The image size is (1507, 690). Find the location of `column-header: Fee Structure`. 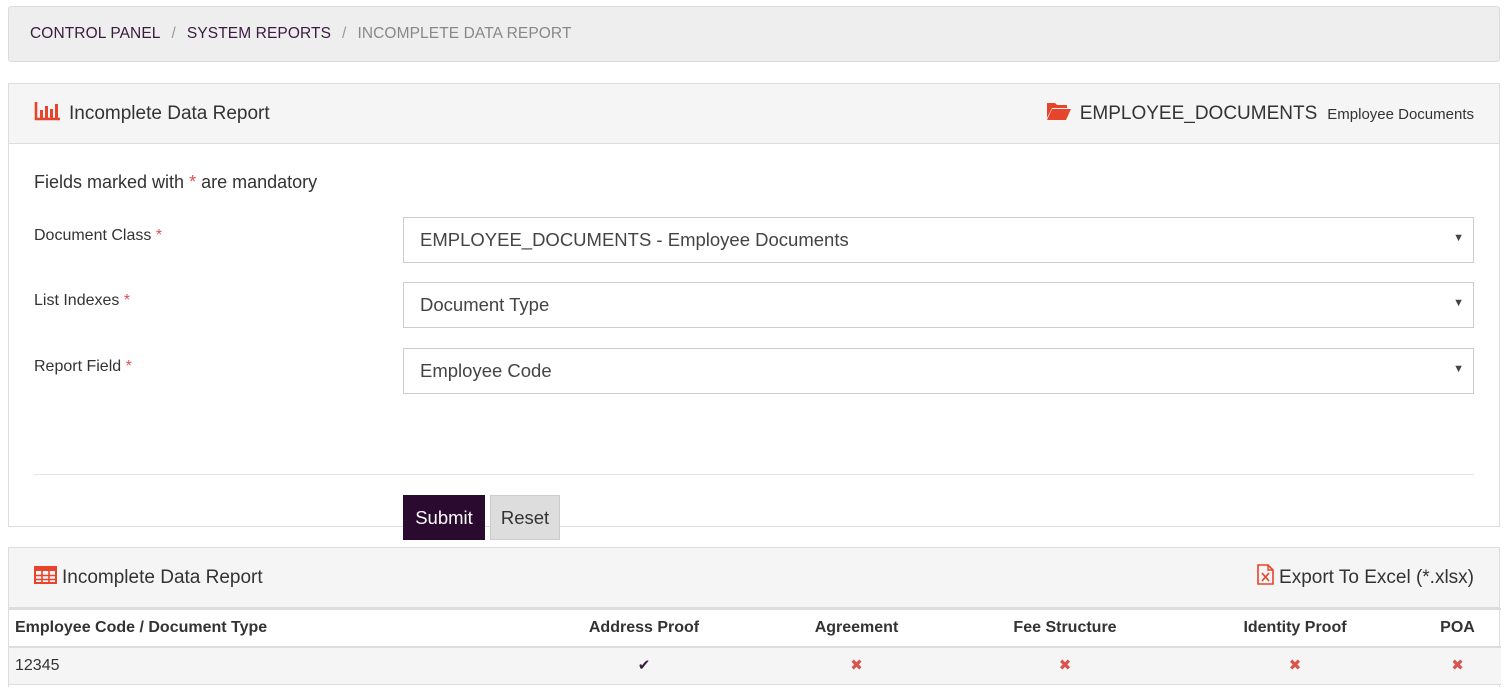

column-header: Fee Structure is located at coordinates (1065, 628).